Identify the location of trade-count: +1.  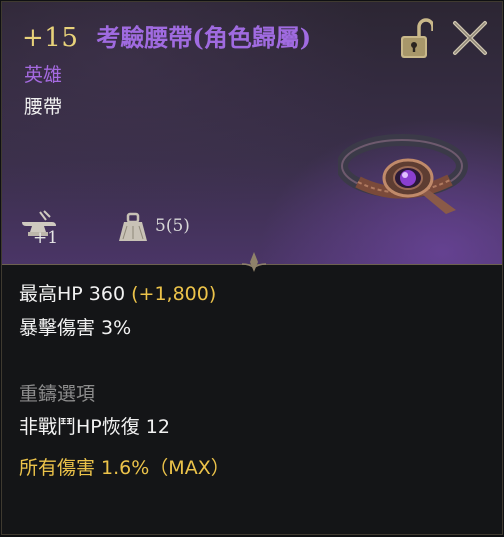
(46, 238).